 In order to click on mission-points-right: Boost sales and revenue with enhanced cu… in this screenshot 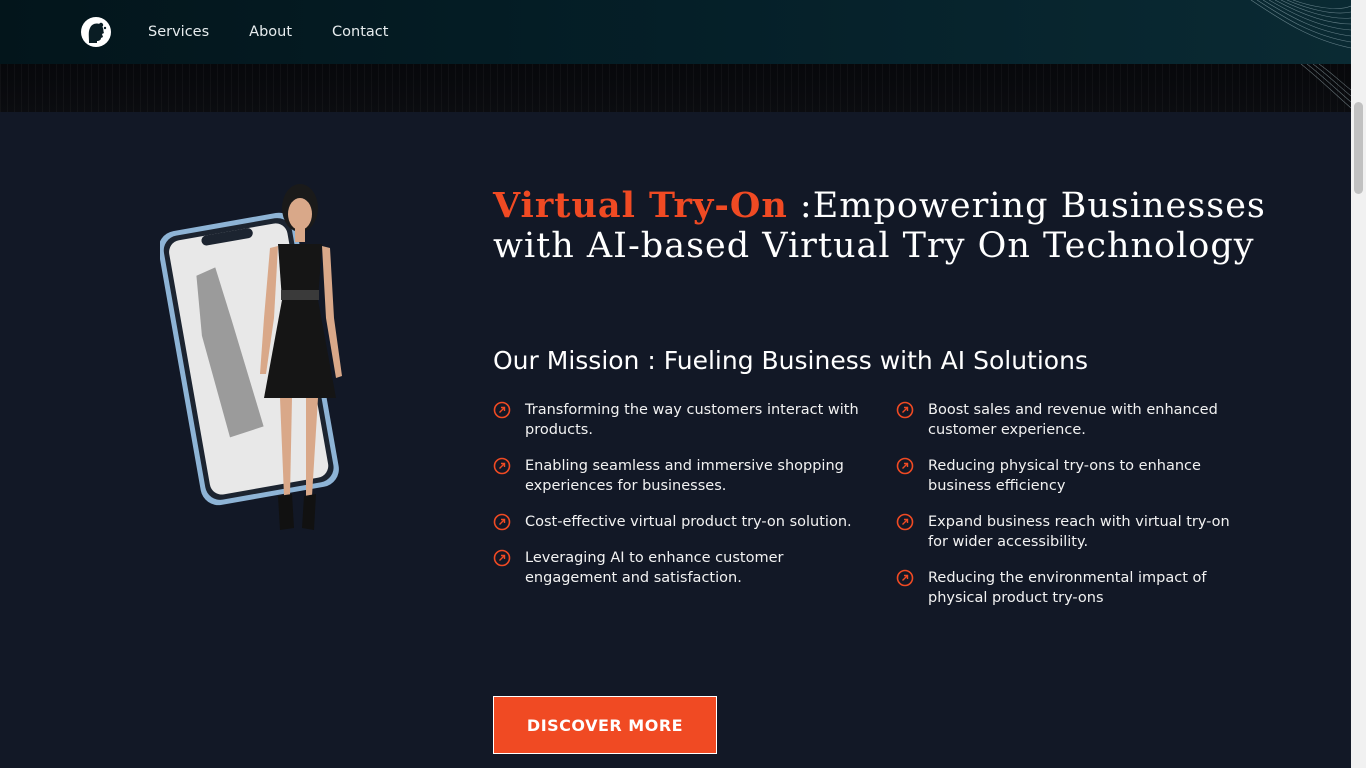, I will do `click(1068, 512)`.